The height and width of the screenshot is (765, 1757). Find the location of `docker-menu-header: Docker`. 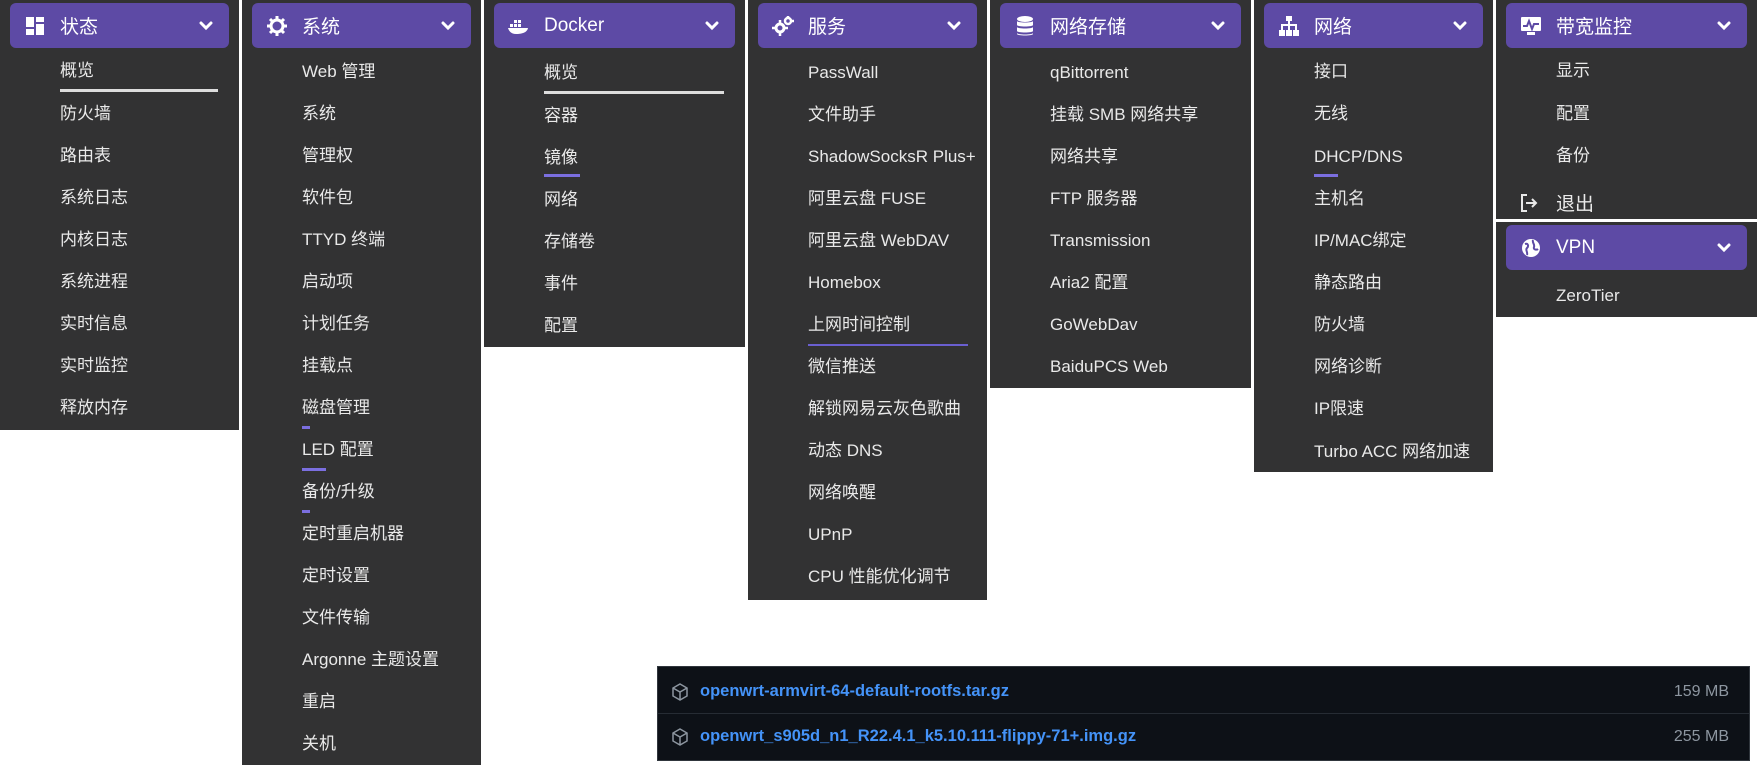

docker-menu-header: Docker is located at coordinates (614, 25).